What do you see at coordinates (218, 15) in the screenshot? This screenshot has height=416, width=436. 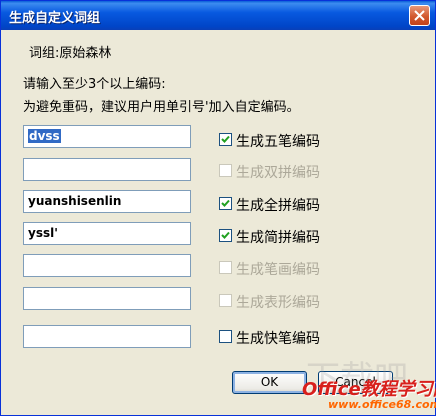 I see `title-bar: 生成自定义词组` at bounding box center [218, 15].